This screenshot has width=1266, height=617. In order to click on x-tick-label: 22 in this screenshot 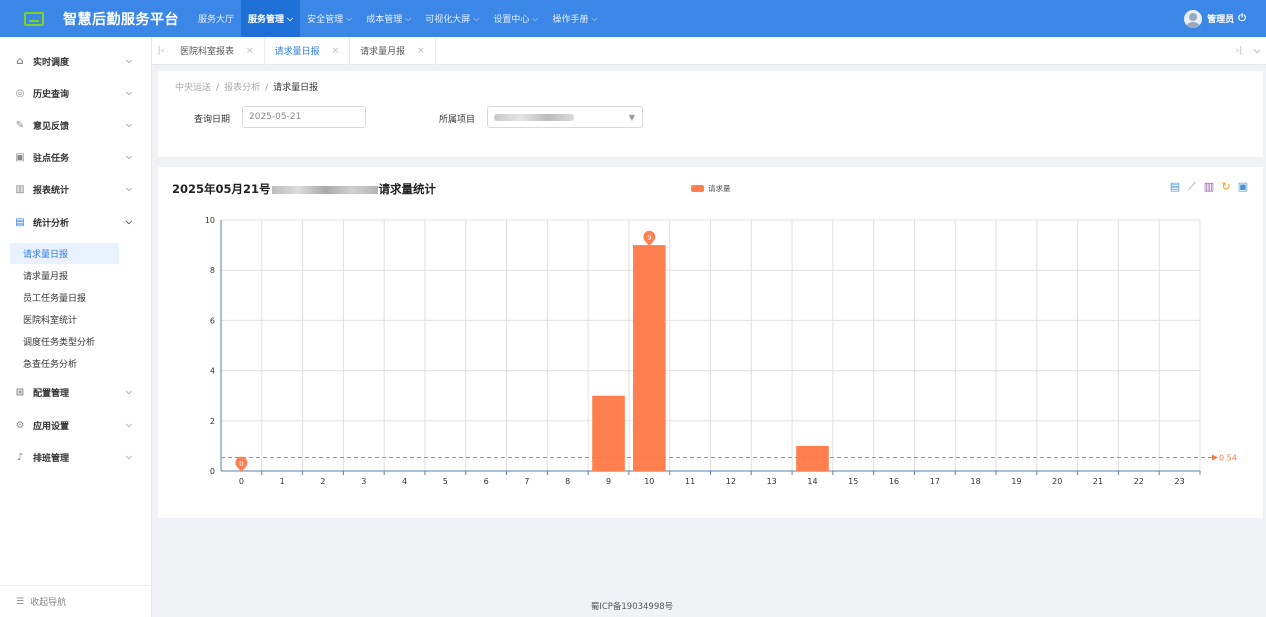, I will do `click(1139, 481)`.